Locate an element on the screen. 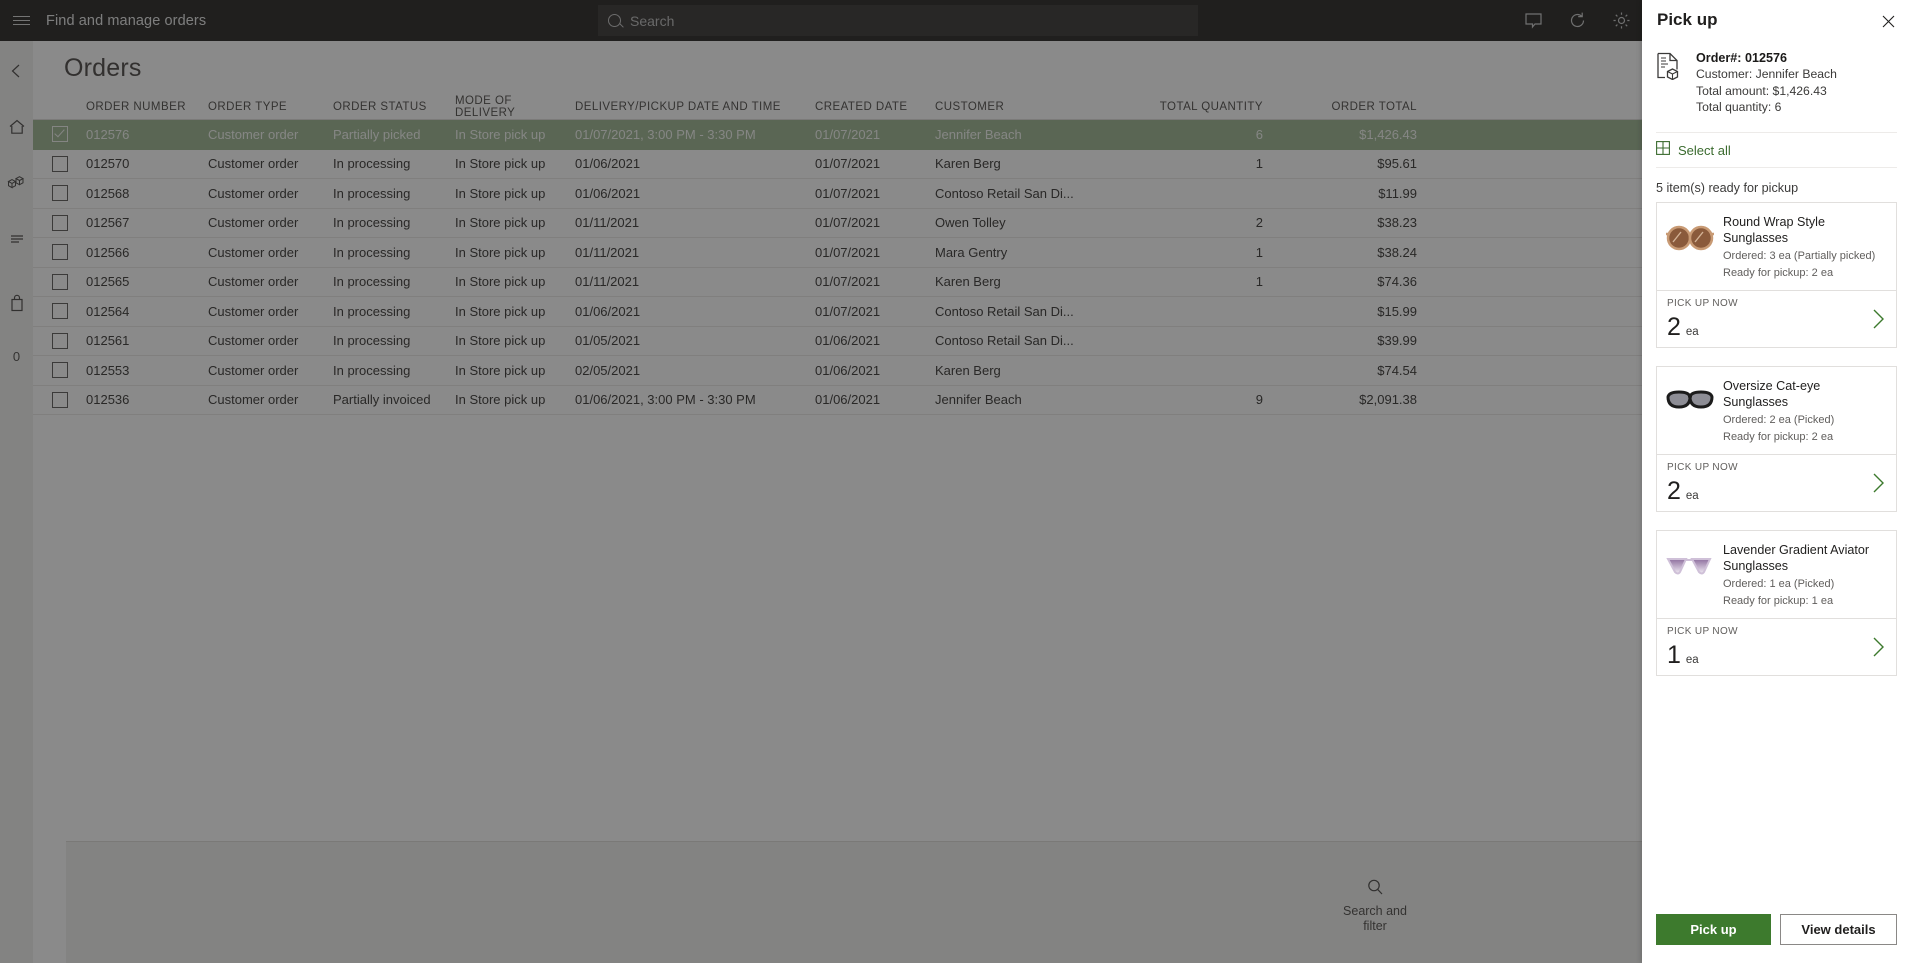 This screenshot has width=1911, height=963. column-header-order-total: ORDER TOTAL is located at coordinates (1346, 107).